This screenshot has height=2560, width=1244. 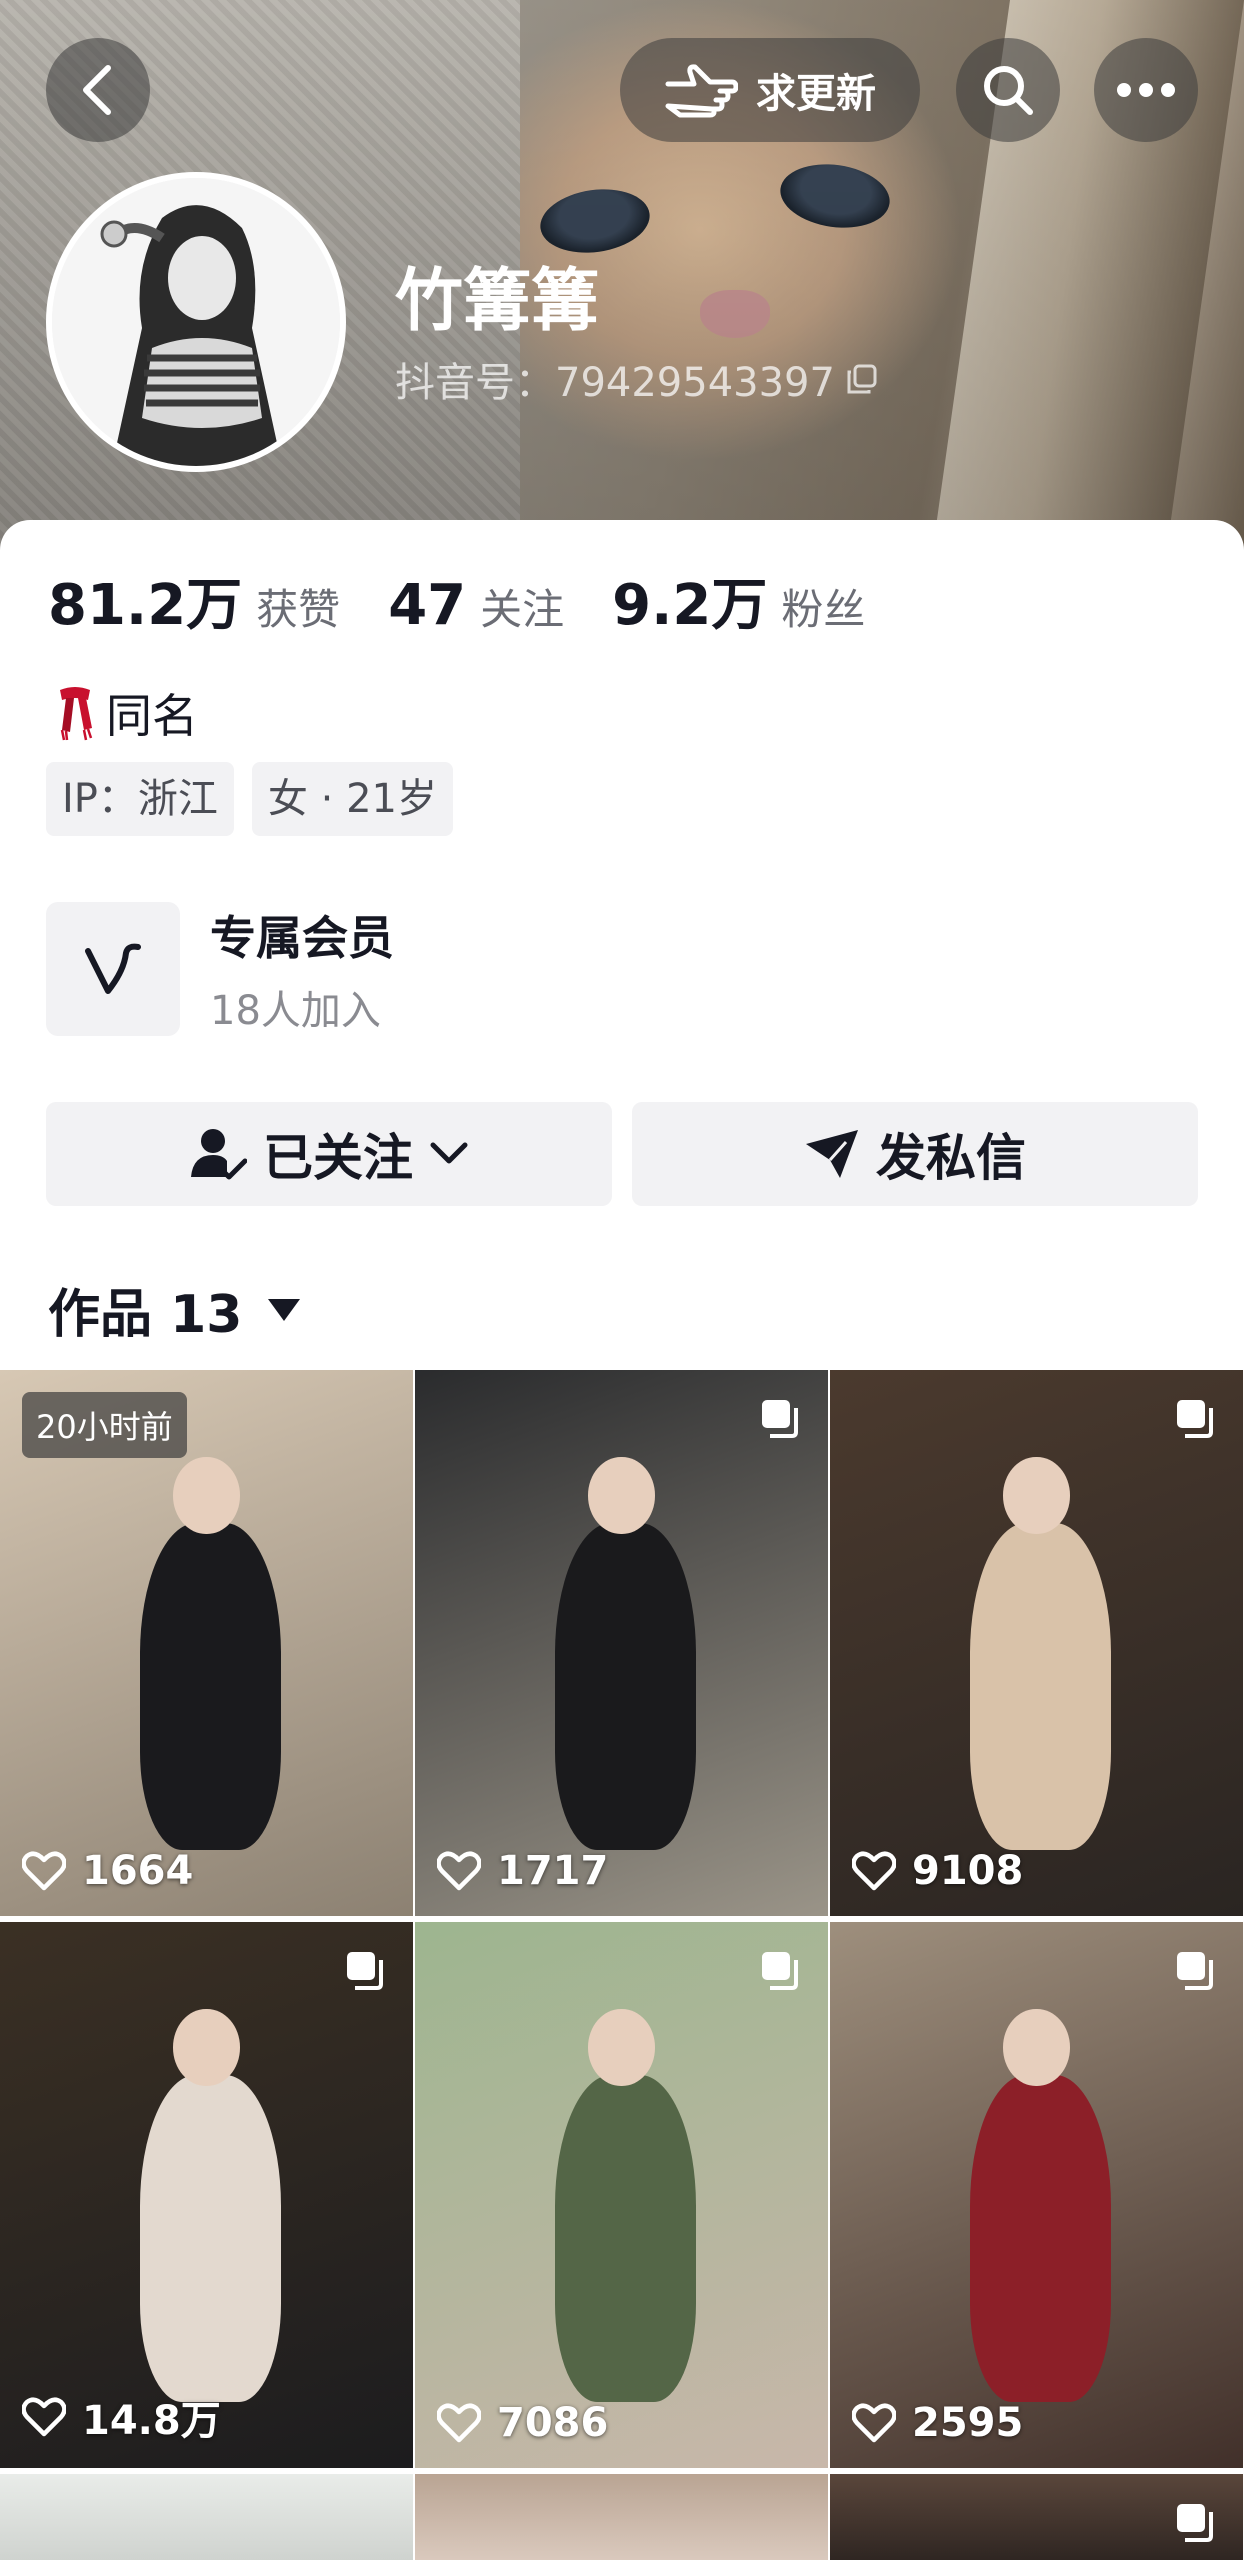 What do you see at coordinates (615, 383) in the screenshot?
I see `douyin-id-text: 抖音号：79429543397` at bounding box center [615, 383].